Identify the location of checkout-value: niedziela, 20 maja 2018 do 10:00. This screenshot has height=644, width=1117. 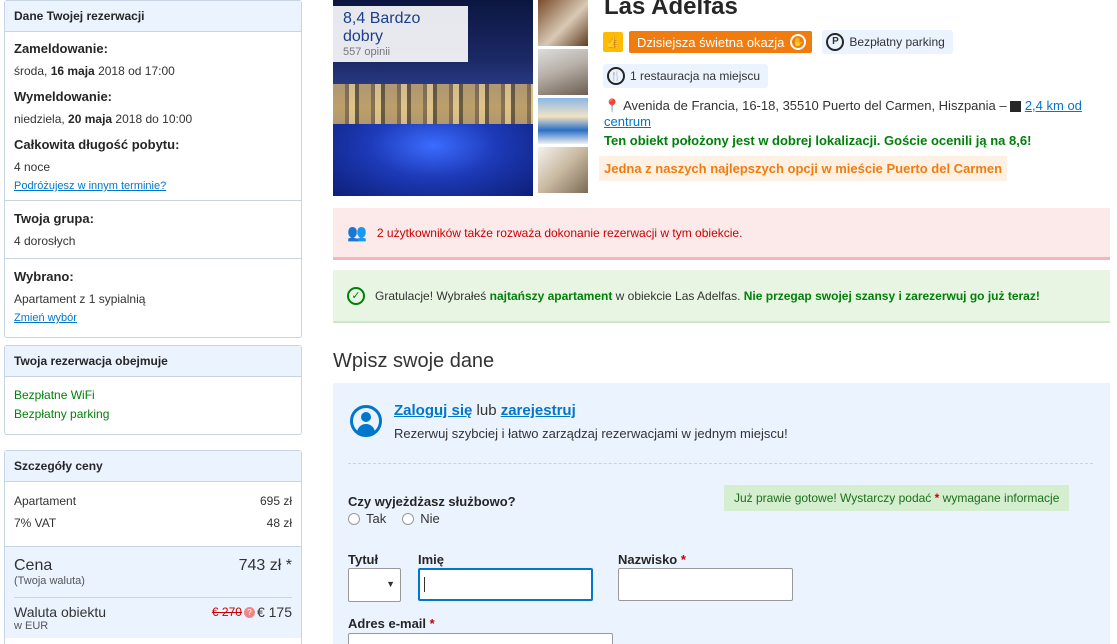
(153, 119).